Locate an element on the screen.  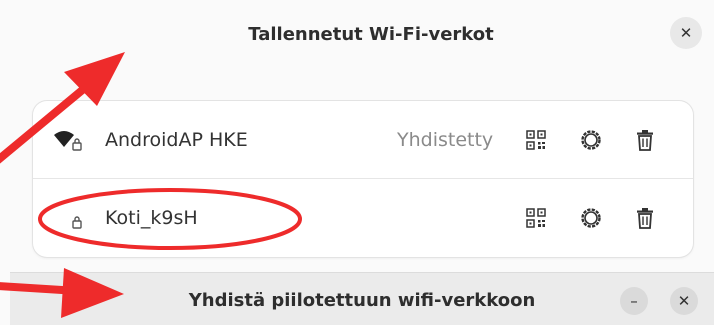
minimize-button: – is located at coordinates (634, 301).